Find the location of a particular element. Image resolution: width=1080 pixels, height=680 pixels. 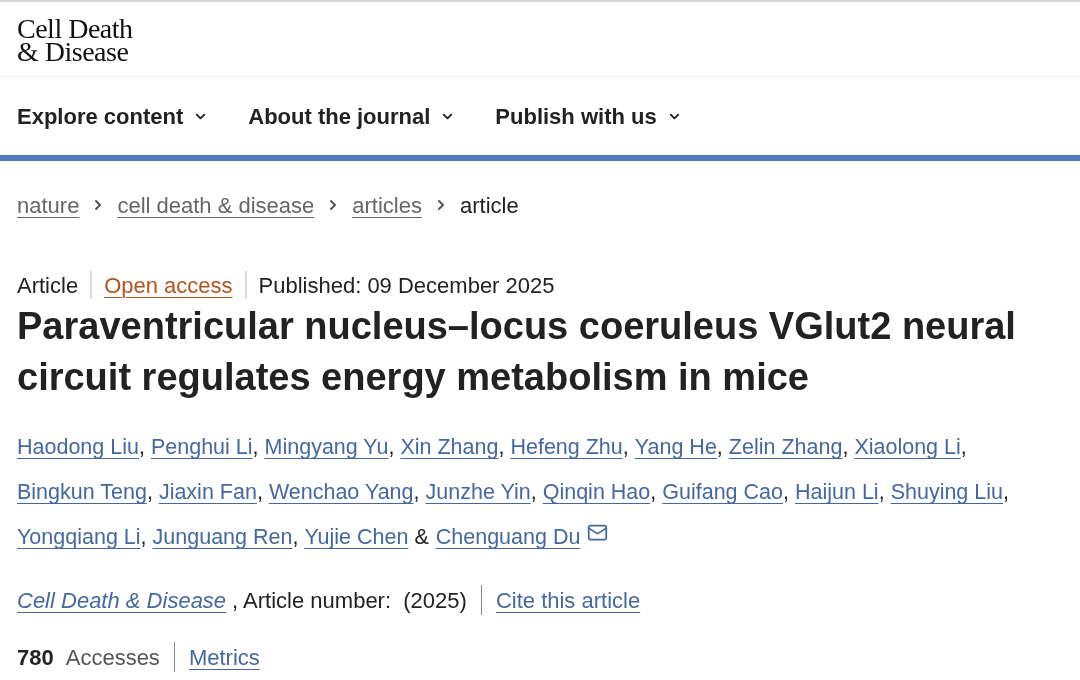

author-link: Shuying Liu is located at coordinates (946, 492).